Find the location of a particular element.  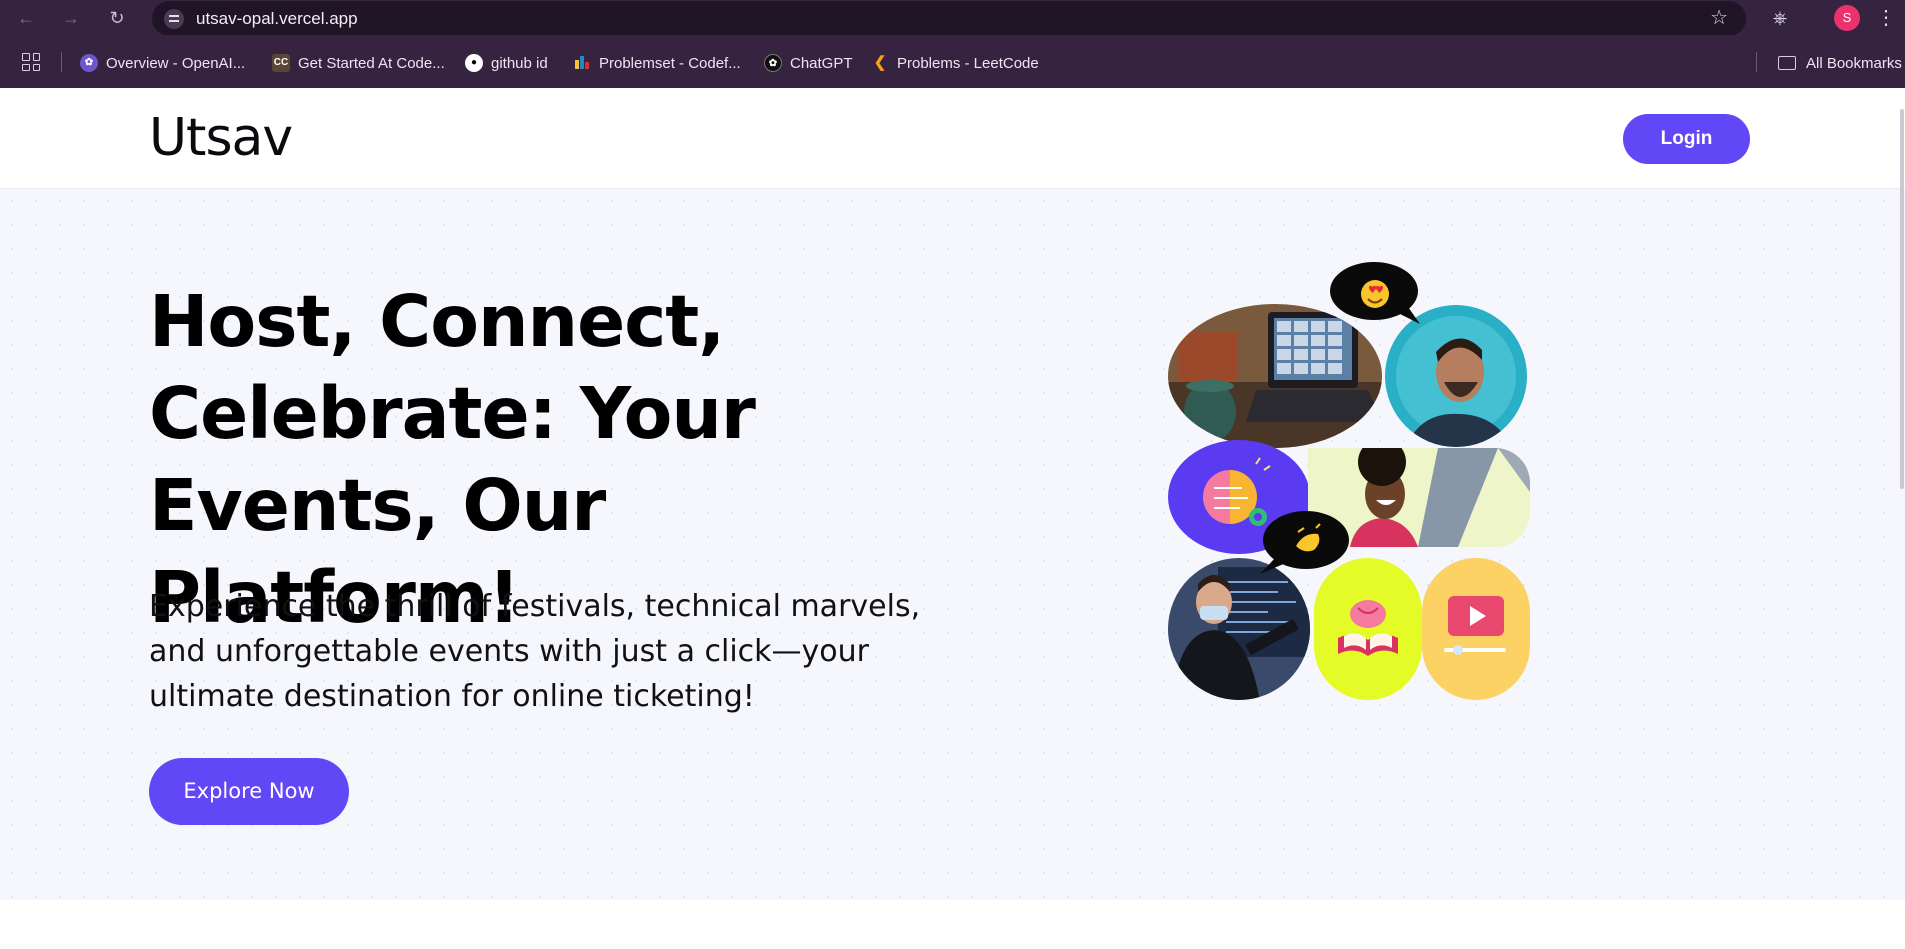

heart-eyes-bubble: ♥ ♥ is located at coordinates (1375, 293).